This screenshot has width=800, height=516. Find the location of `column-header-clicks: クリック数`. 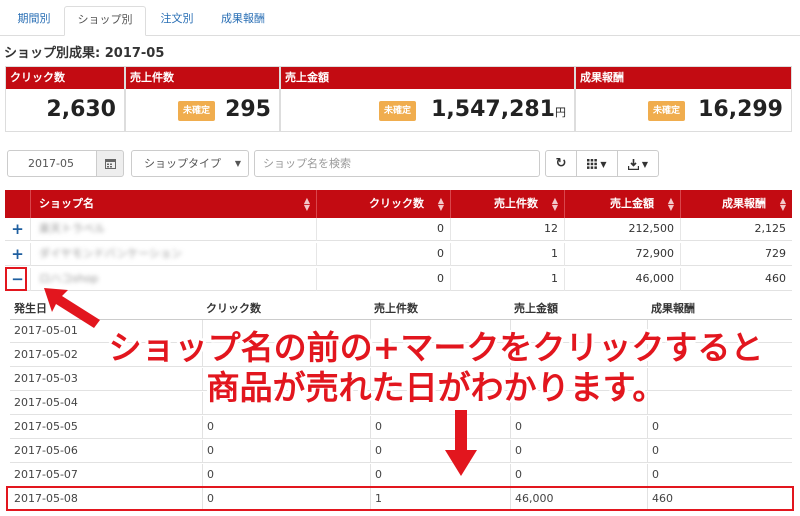

column-header-clicks: クリック数 is located at coordinates (233, 308).